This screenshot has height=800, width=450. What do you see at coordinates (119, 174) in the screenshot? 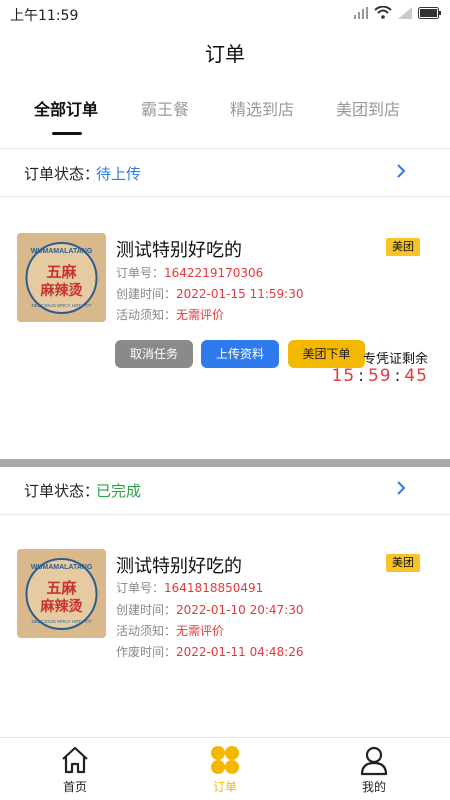
I see `order-status-value: 待上传` at bounding box center [119, 174].